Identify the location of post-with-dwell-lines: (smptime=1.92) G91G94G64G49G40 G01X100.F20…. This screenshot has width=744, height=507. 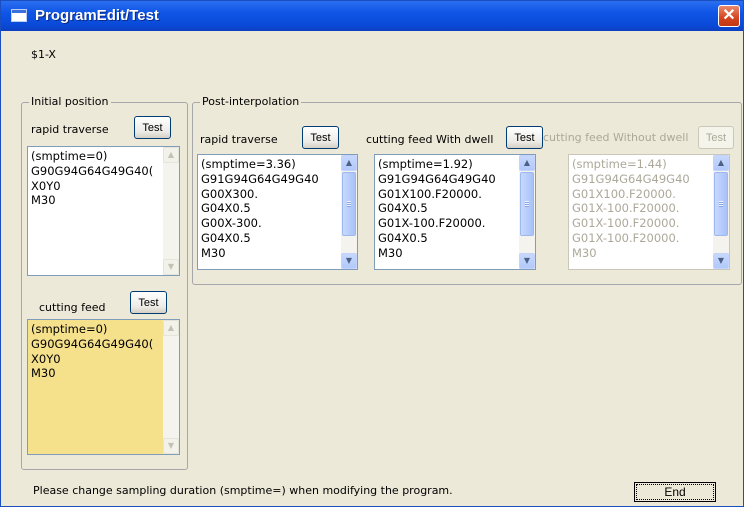
(447, 209).